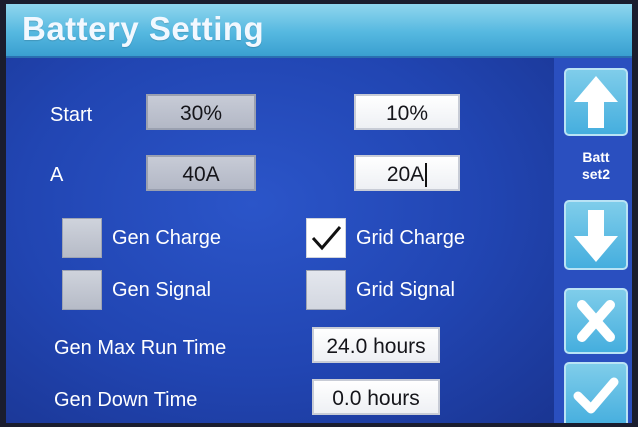 The height and width of the screenshot is (427, 638). What do you see at coordinates (143, 28) in the screenshot?
I see `page-title: Battery Setting` at bounding box center [143, 28].